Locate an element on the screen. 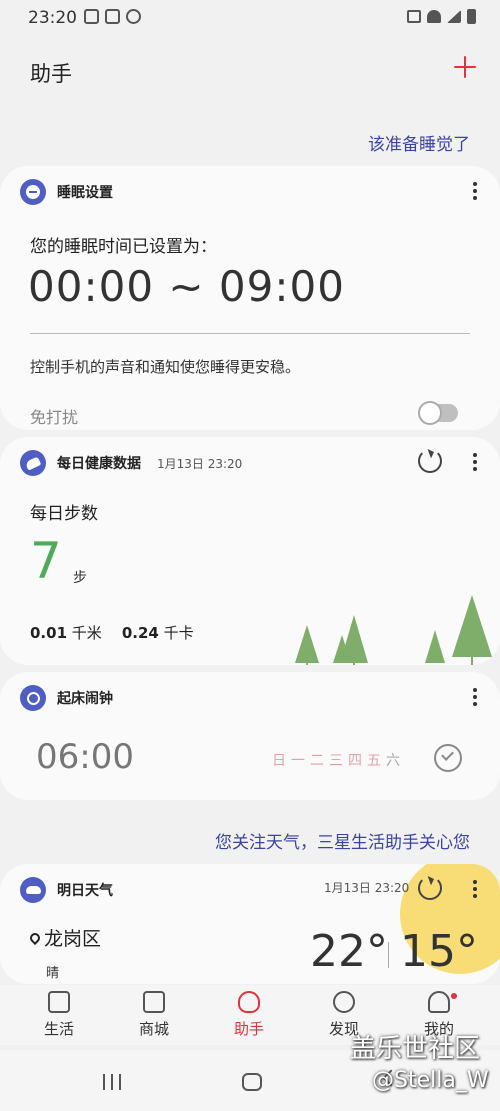 Image resolution: width=500 pixels, height=1111 pixels. bag-icon is located at coordinates (154, 1002).